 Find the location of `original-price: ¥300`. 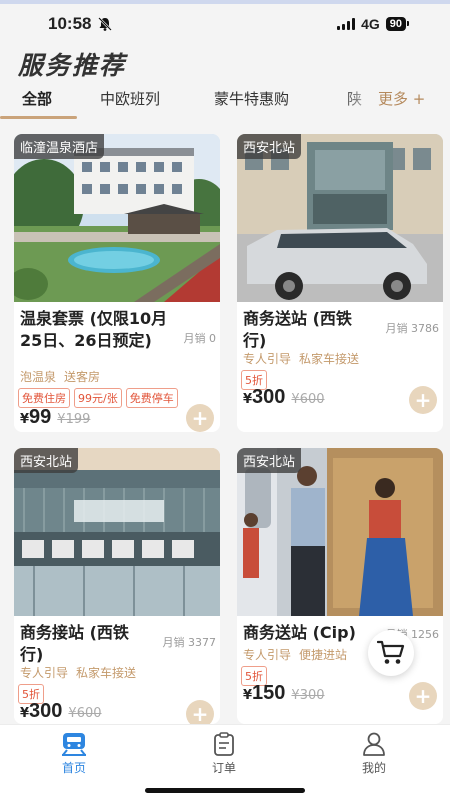

original-price: ¥300 is located at coordinates (308, 695).